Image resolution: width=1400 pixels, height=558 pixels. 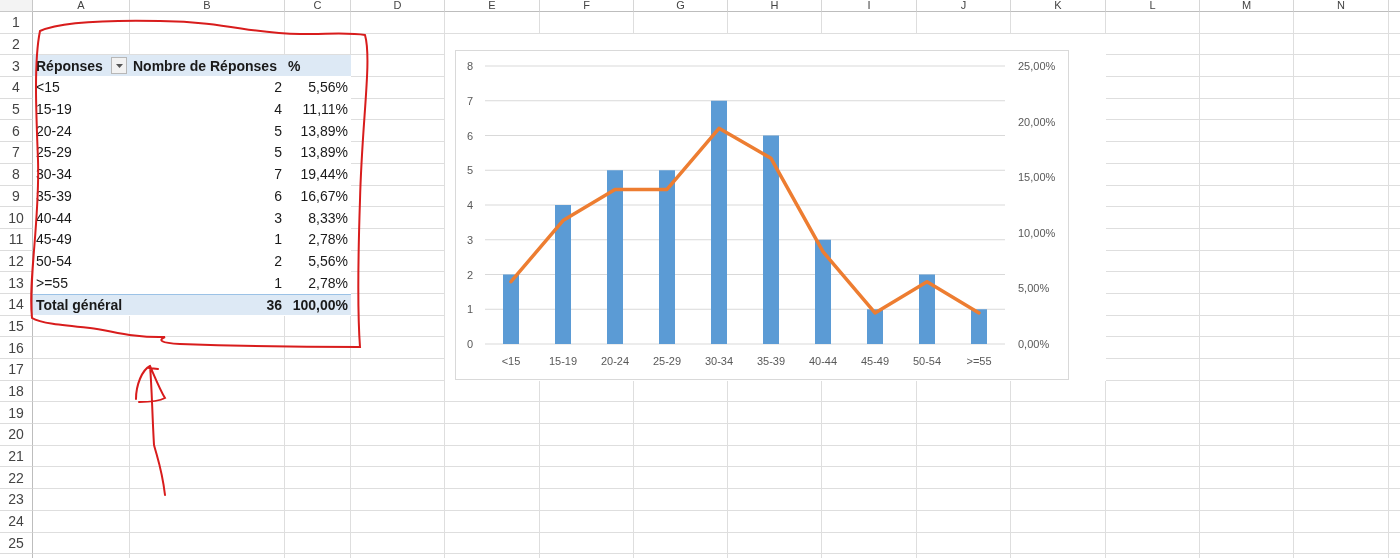 I want to click on row-header: 21, so click(x=16, y=456).